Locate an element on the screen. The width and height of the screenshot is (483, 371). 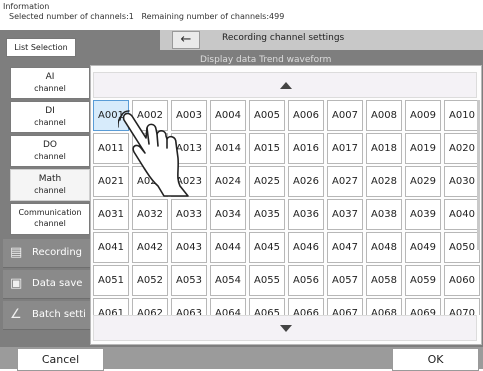
channel-cell: A028 is located at coordinates (384, 181).